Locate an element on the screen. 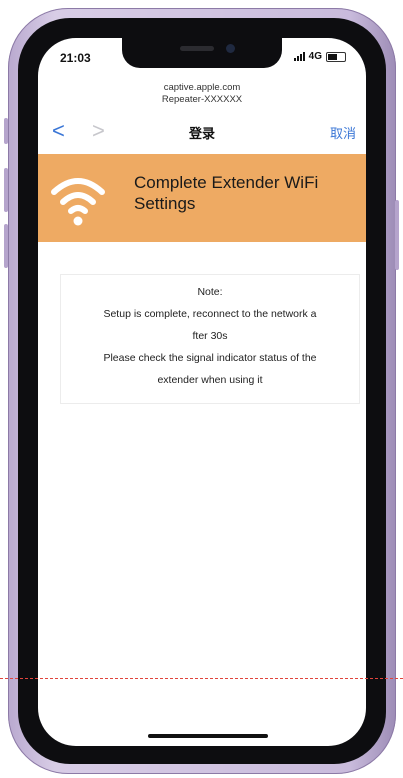 The image size is (403, 778). captive-nav-bar: < > 登录 取消 is located at coordinates (202, 133).